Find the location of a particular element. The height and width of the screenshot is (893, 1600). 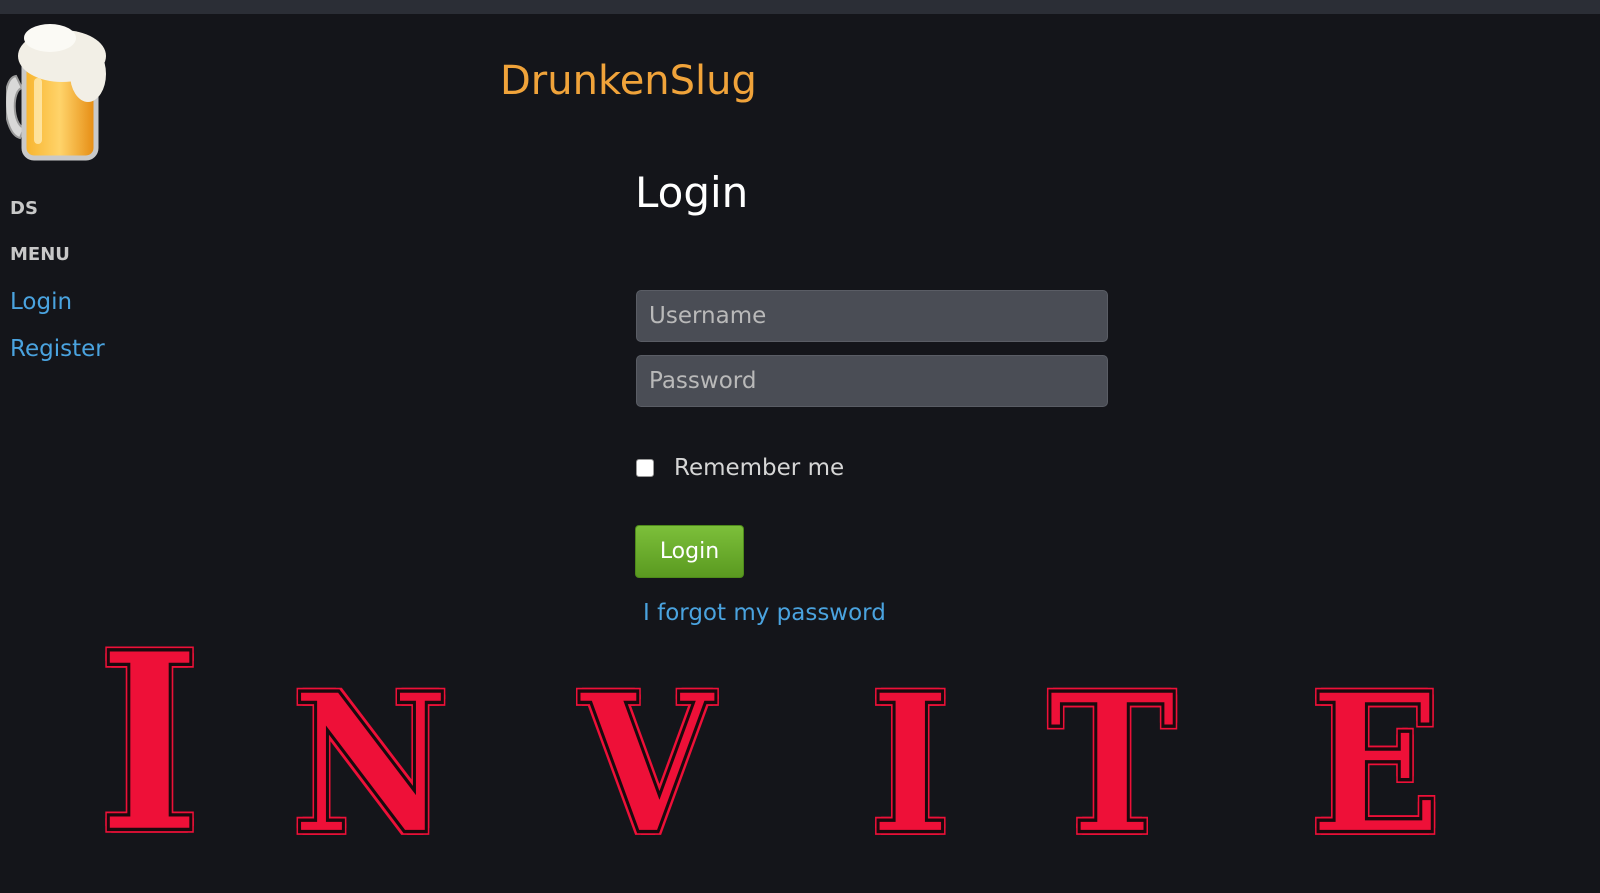

sidebar-link-register: Register is located at coordinates (57, 349).